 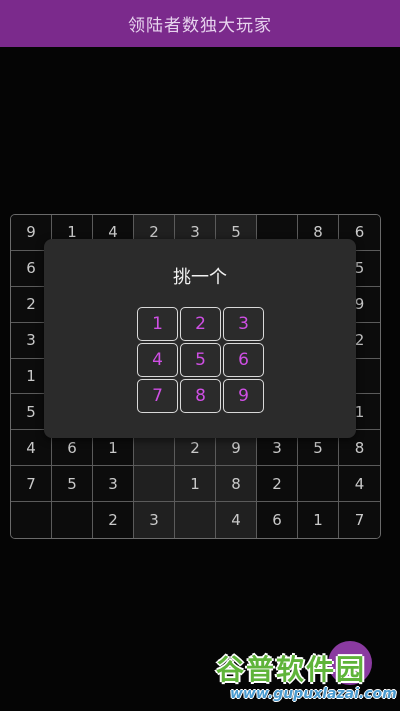 I want to click on watermark-logo-text: 谷普软件园, so click(x=291, y=669).